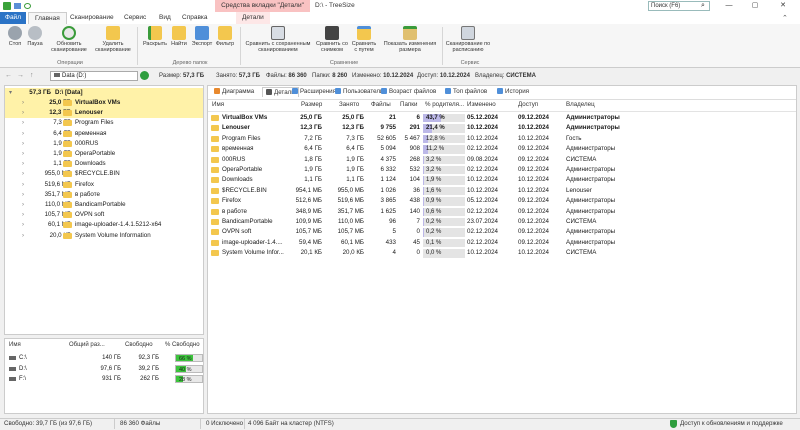 This screenshot has height=430, width=800. Describe the element at coordinates (218, 105) in the screenshot. I see `col-name: Имя` at that location.